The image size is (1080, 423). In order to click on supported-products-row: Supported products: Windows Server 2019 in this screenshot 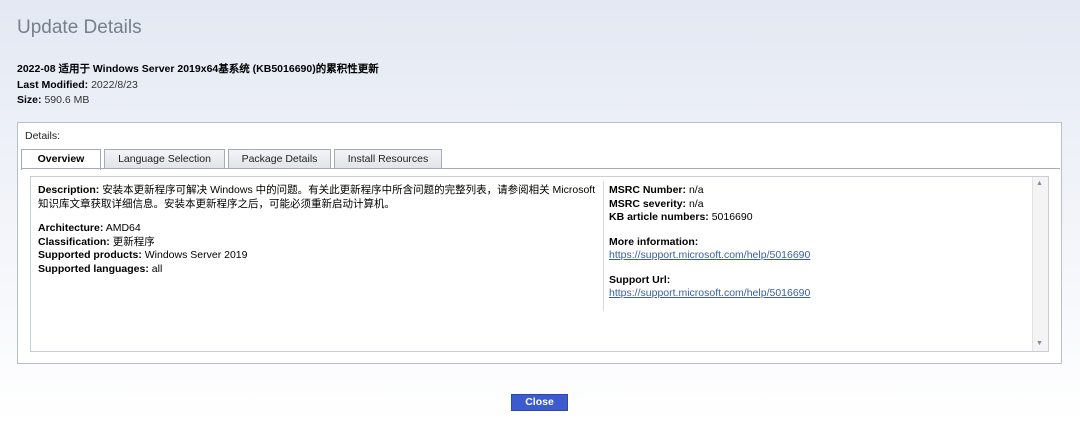, I will do `click(317, 256)`.